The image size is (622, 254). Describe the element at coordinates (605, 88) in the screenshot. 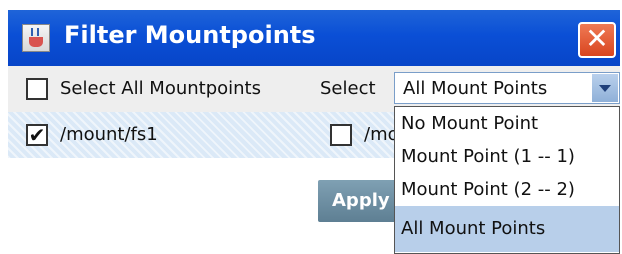

I see `chevron-down-icon` at that location.